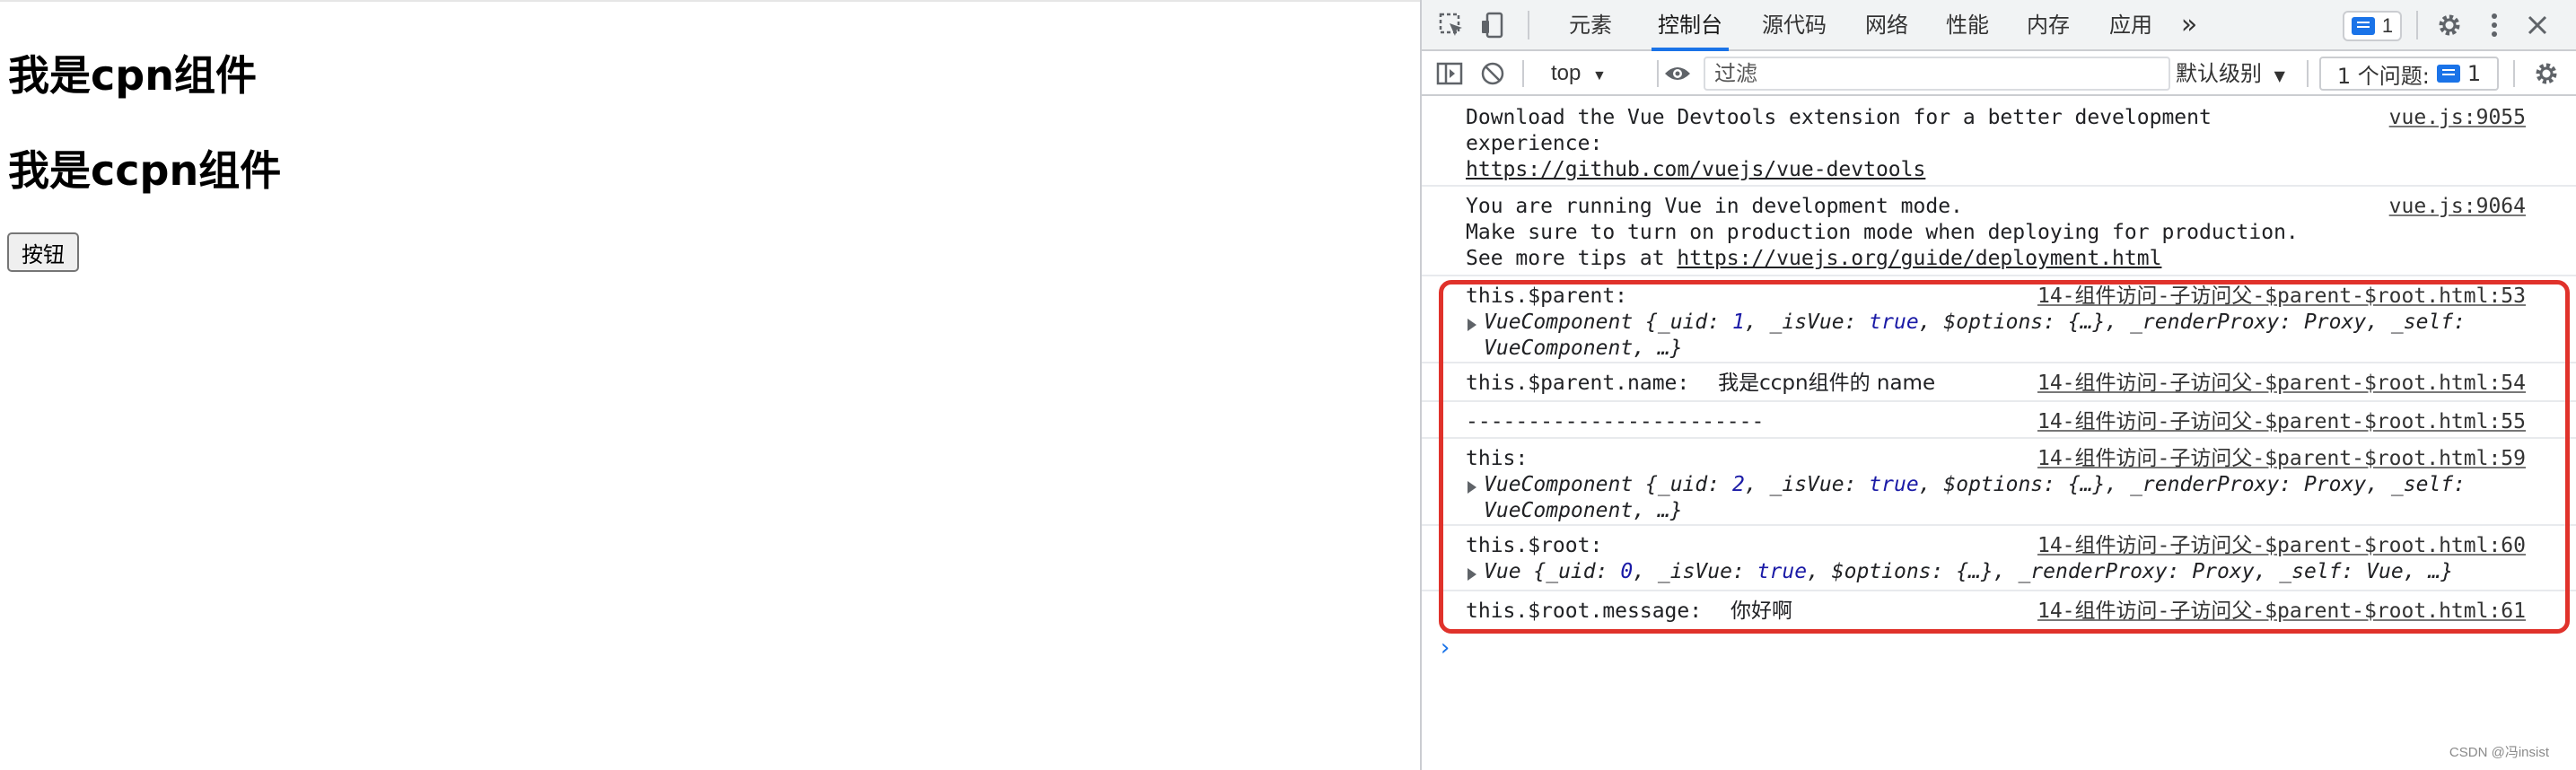  I want to click on message-link: https://github.com/vuejs/vue-devtools, so click(1695, 169).